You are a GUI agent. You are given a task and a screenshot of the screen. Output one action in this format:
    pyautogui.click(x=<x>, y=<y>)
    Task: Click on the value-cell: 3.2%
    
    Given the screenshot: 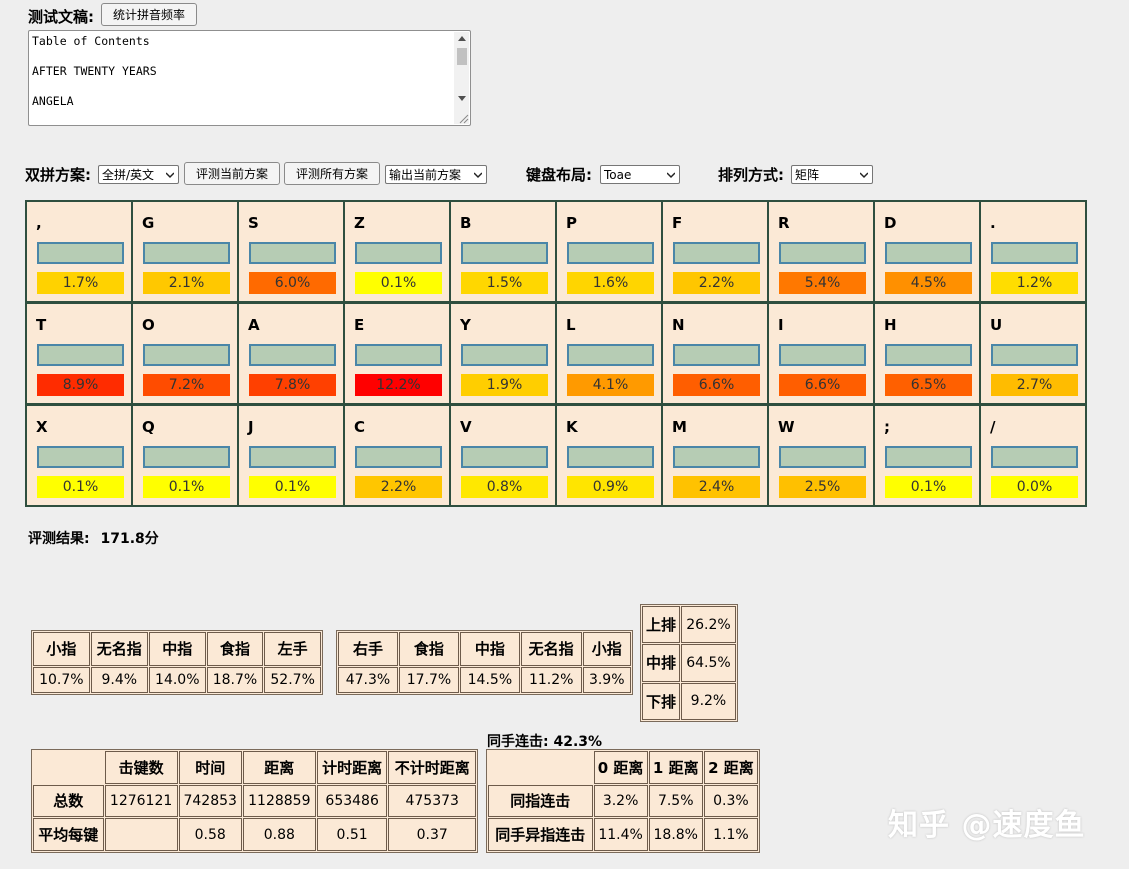 What is the action you would take?
    pyautogui.click(x=620, y=801)
    